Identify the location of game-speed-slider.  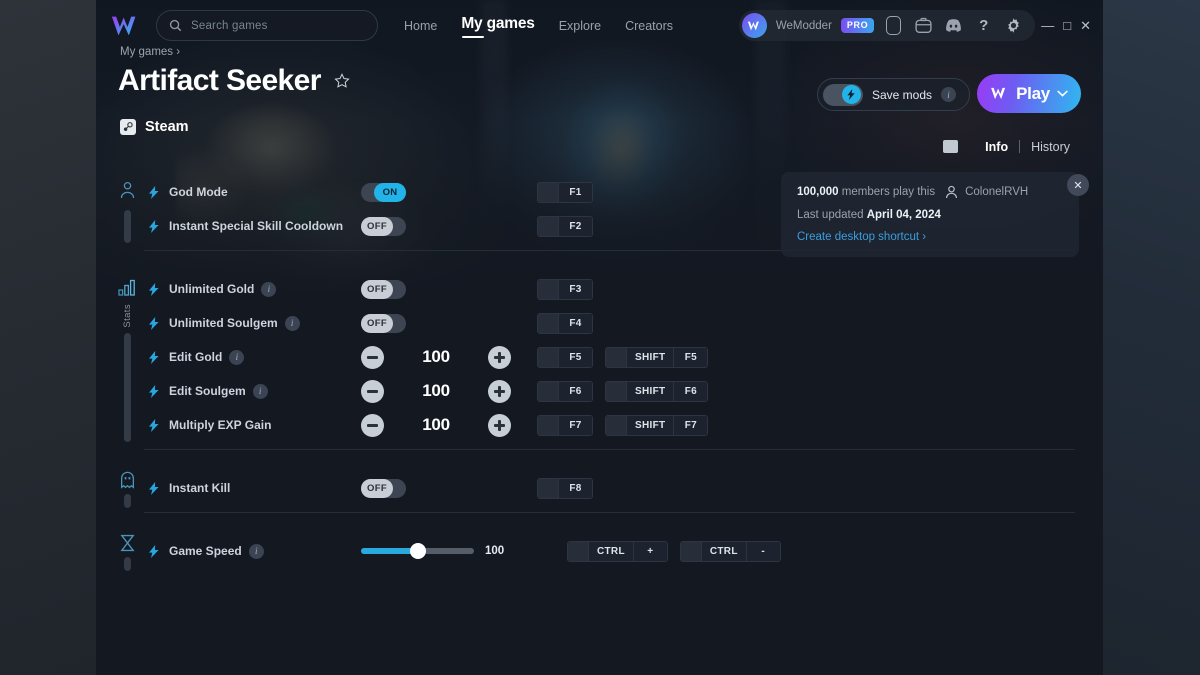
(417, 551).